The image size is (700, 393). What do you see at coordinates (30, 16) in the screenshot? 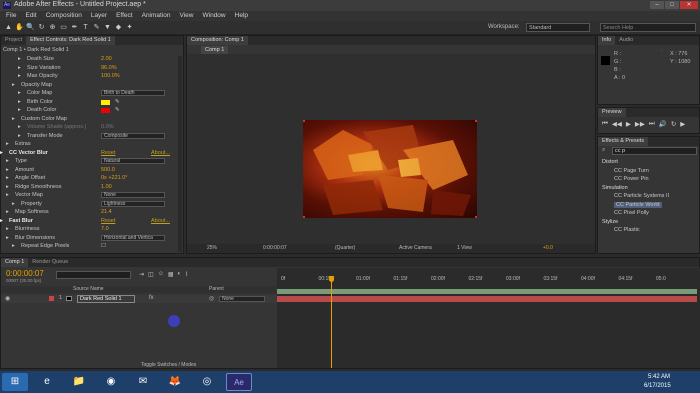
I see `menu-edit: Edit` at bounding box center [30, 16].